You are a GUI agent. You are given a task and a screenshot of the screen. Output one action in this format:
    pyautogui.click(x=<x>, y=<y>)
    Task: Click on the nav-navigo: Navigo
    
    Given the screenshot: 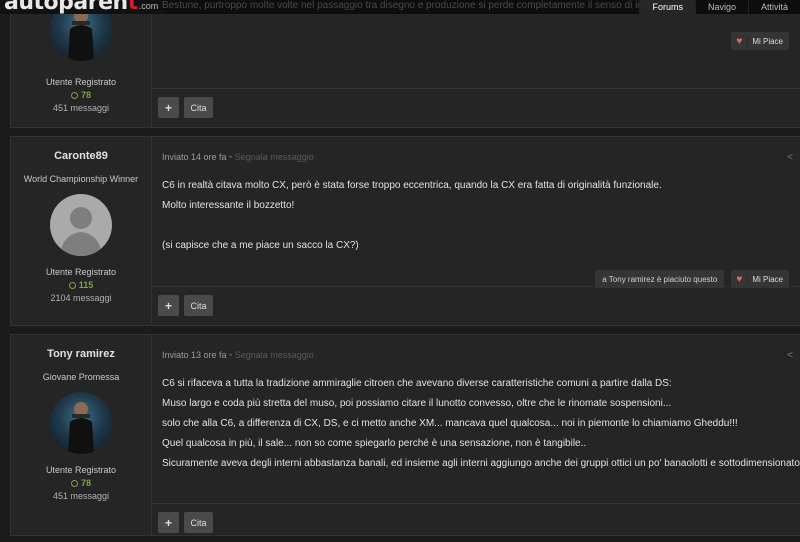 What is the action you would take?
    pyautogui.click(x=721, y=7)
    